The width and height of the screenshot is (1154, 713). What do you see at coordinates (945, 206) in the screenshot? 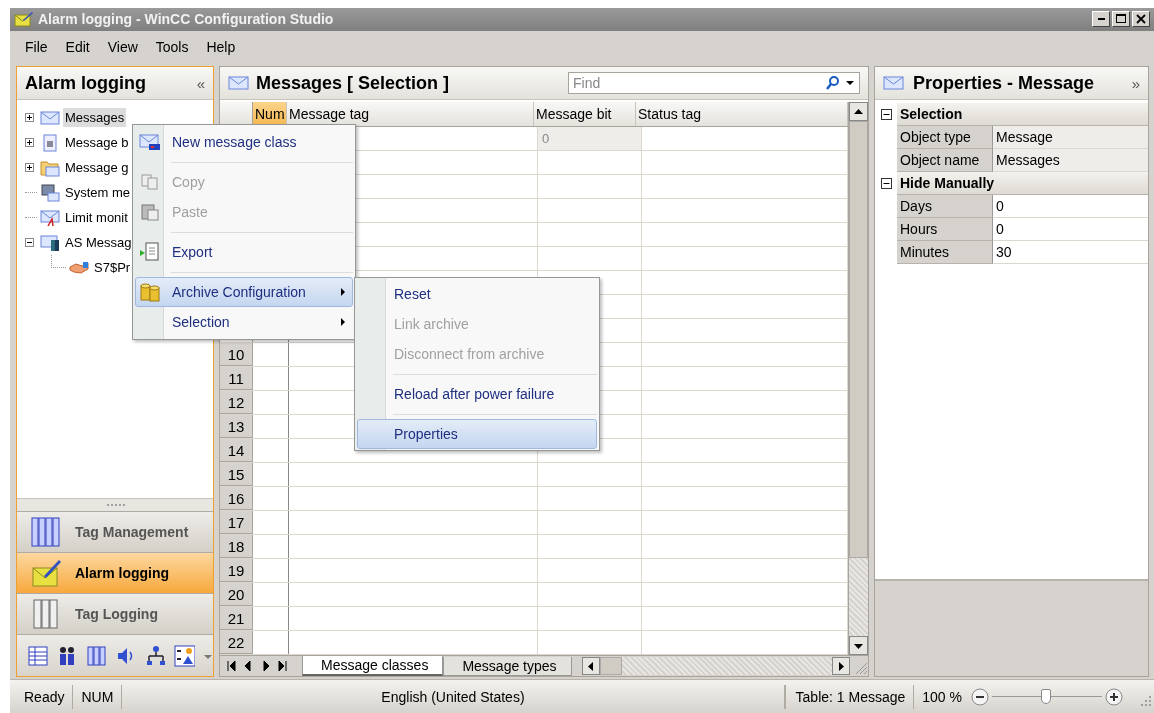
I see `property-name: Days` at bounding box center [945, 206].